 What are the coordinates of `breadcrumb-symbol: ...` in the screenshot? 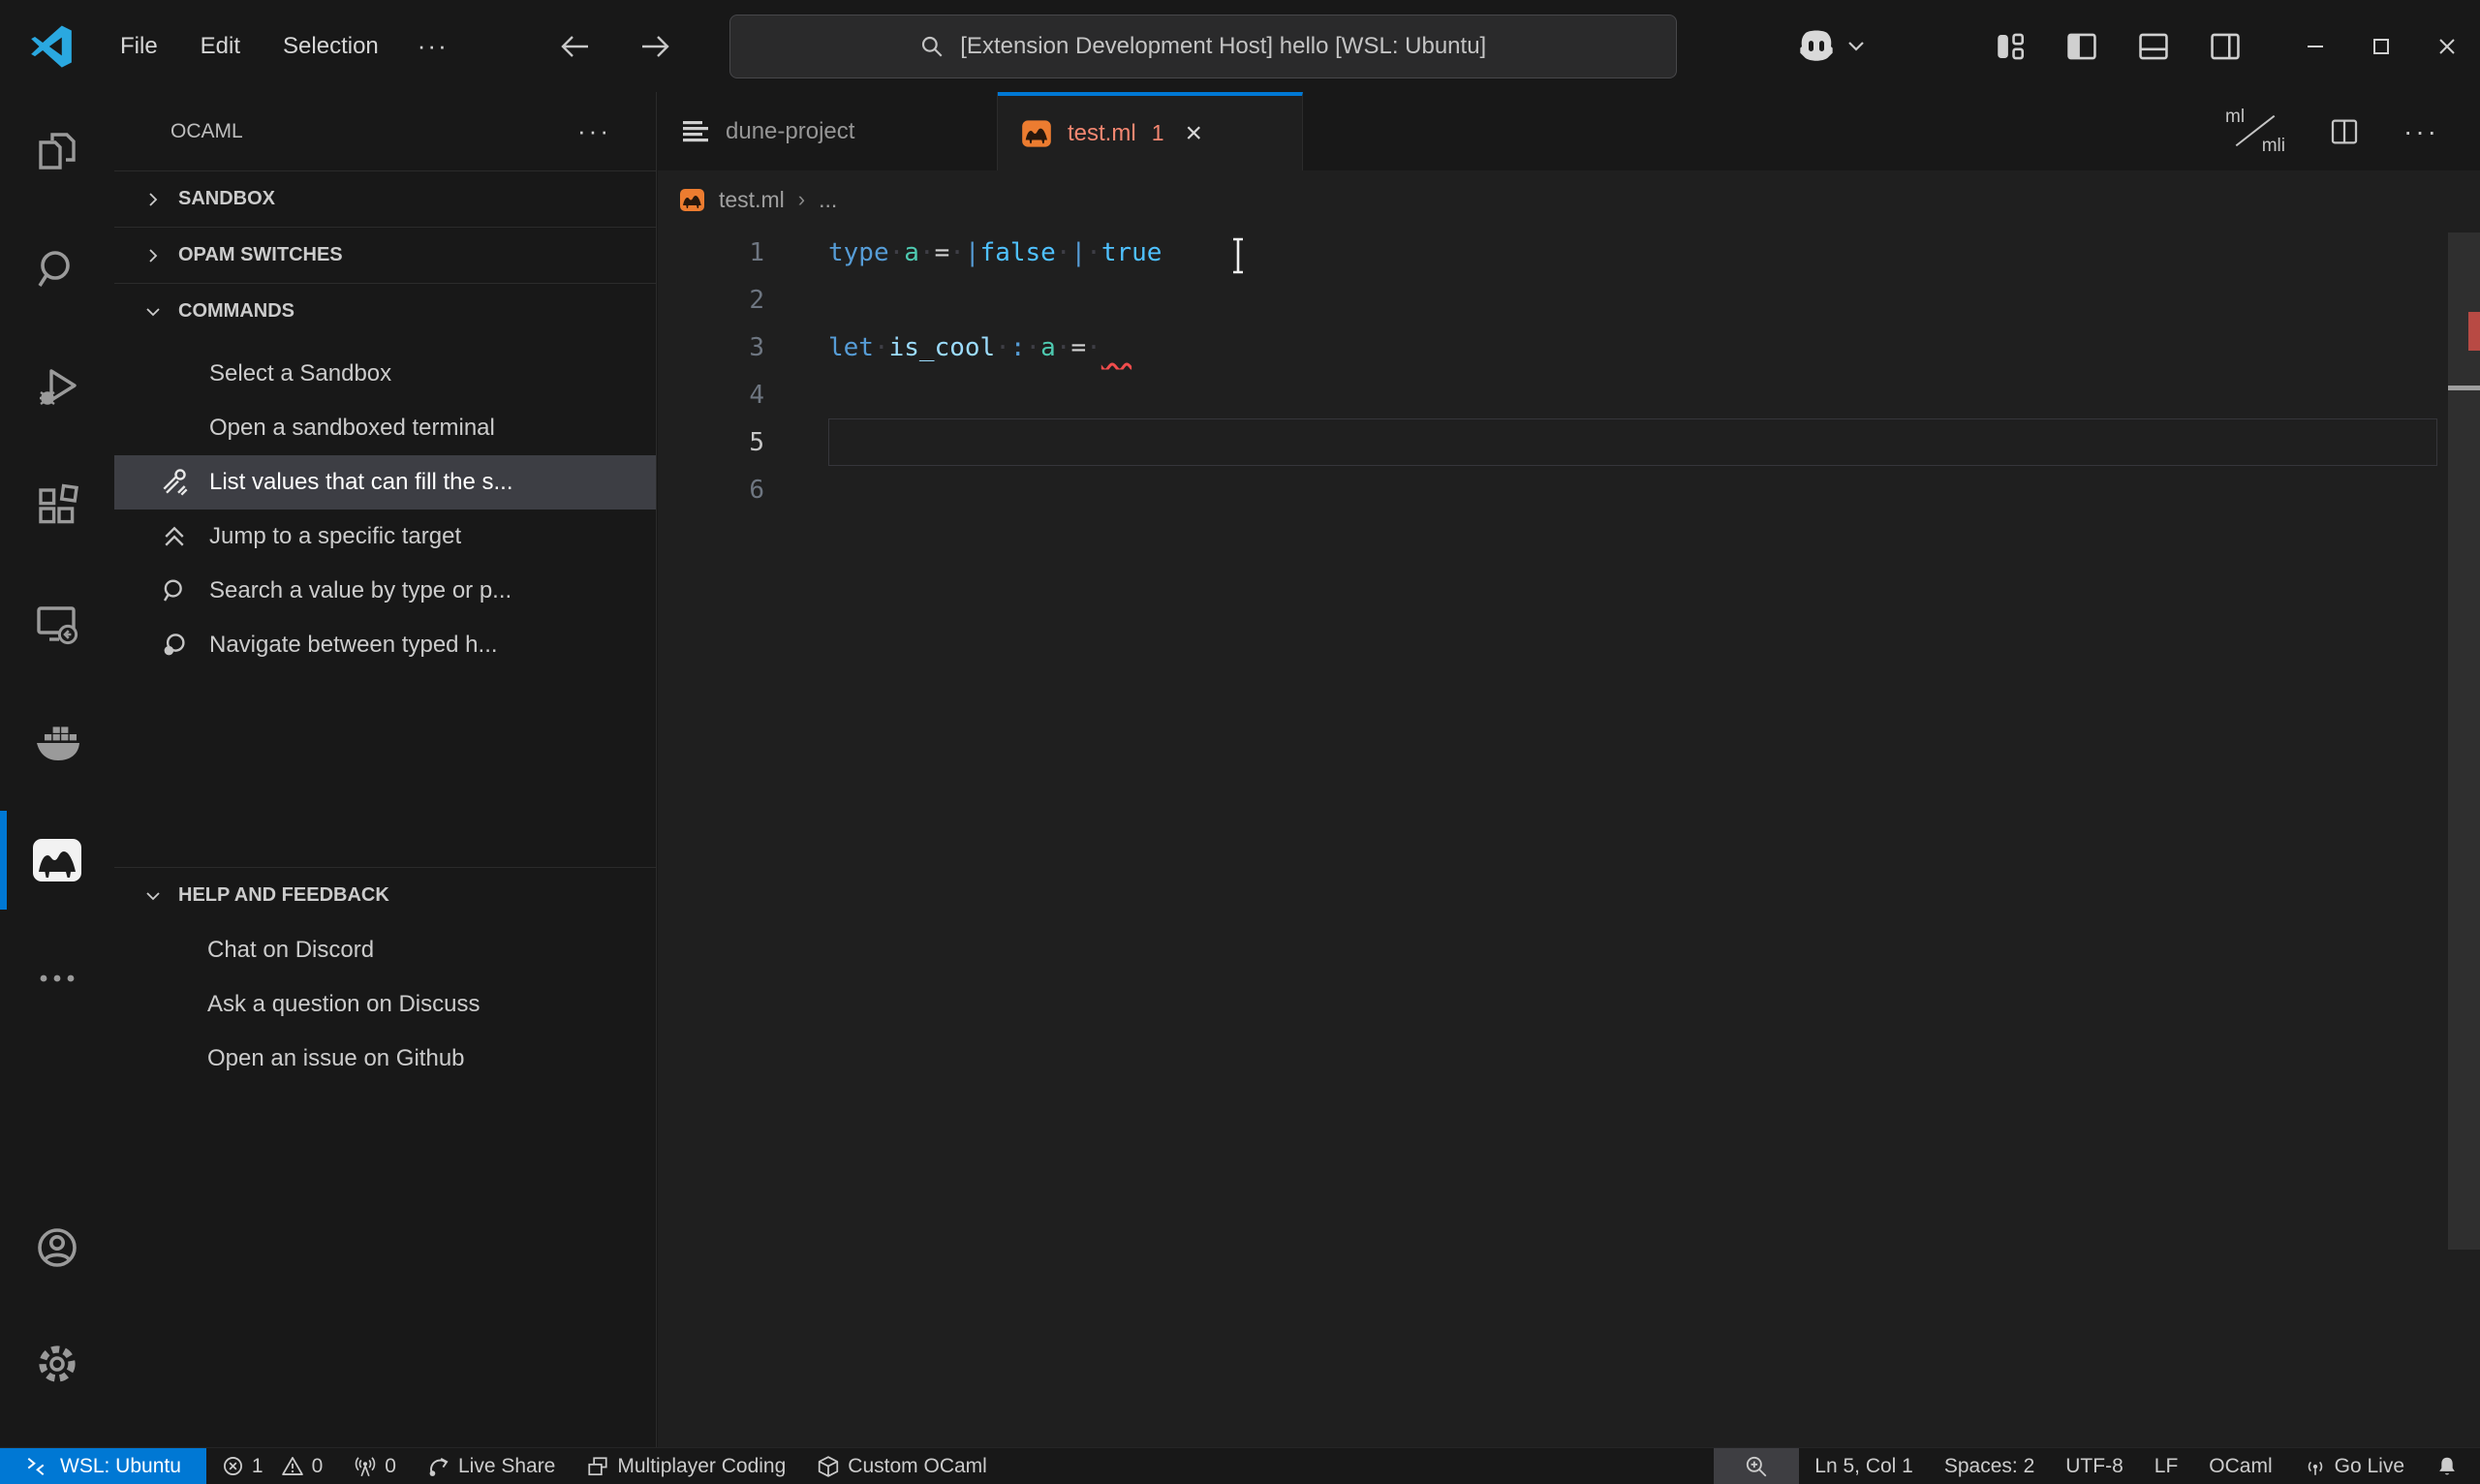 It's located at (828, 200).